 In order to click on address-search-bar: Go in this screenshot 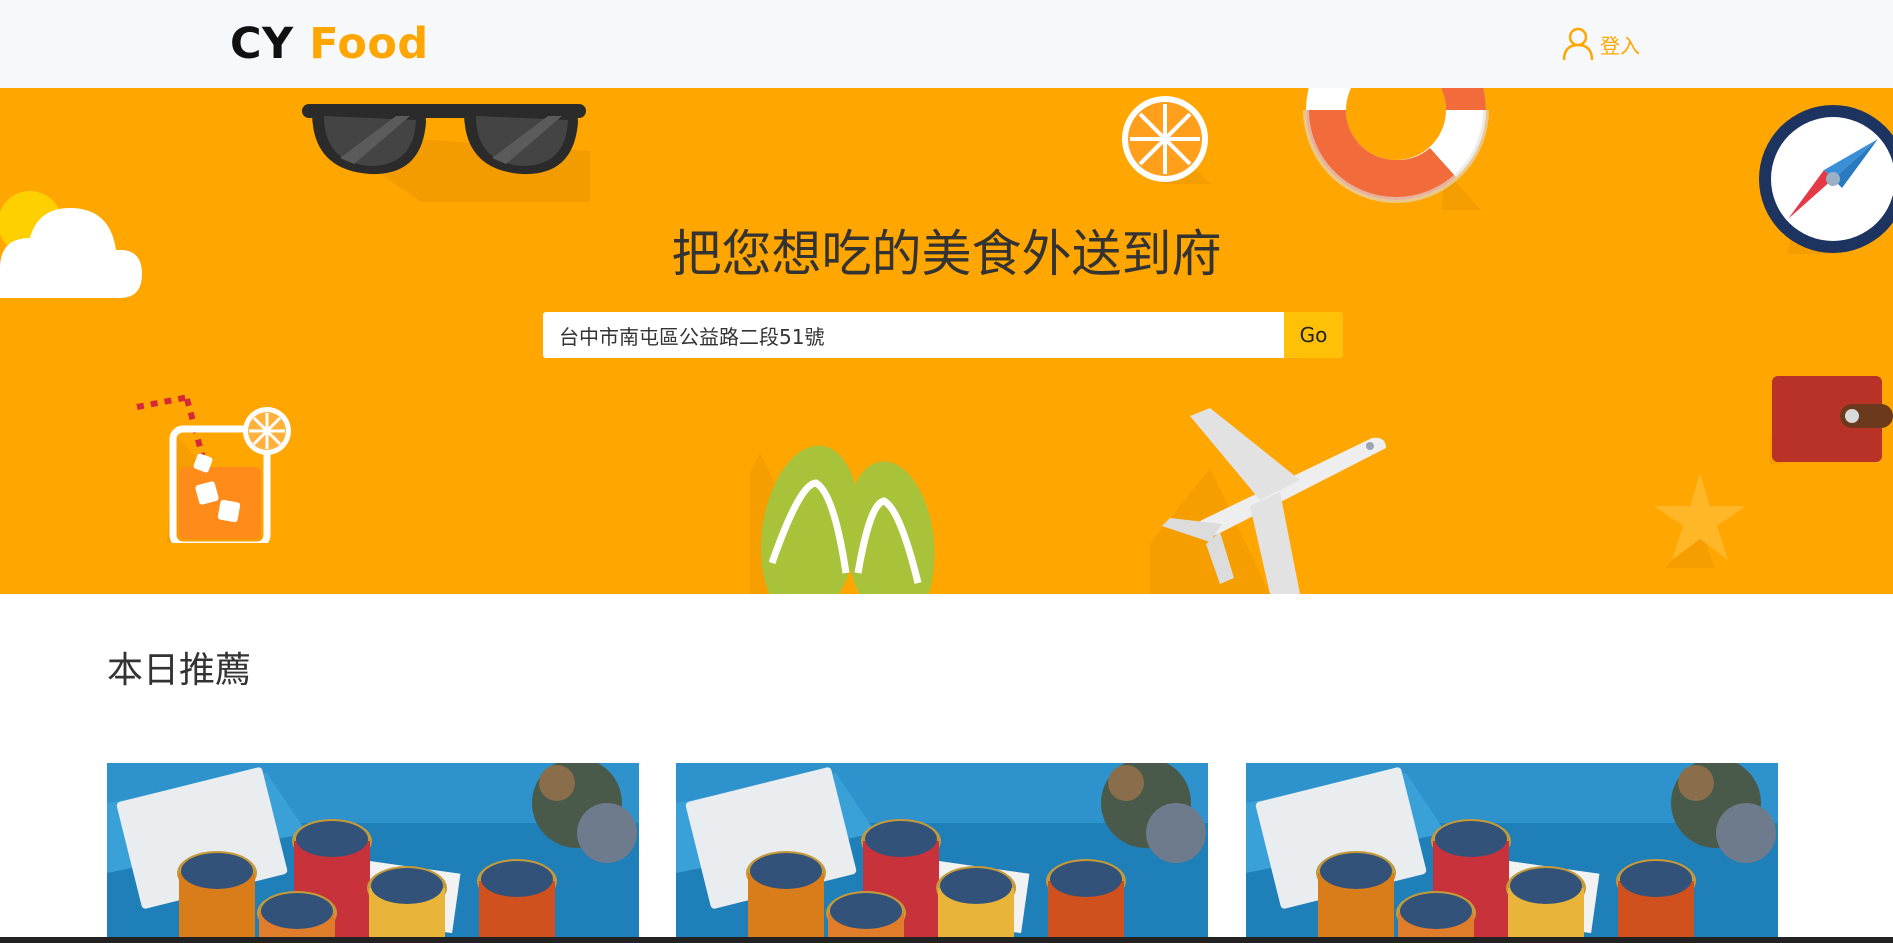, I will do `click(943, 335)`.